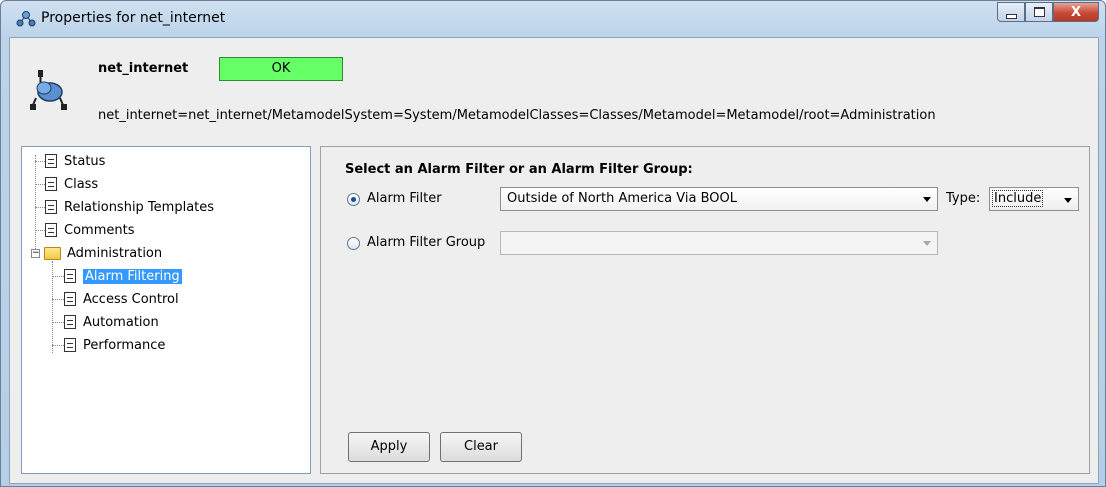 This screenshot has width=1106, height=487. I want to click on folder-icon, so click(52, 253).